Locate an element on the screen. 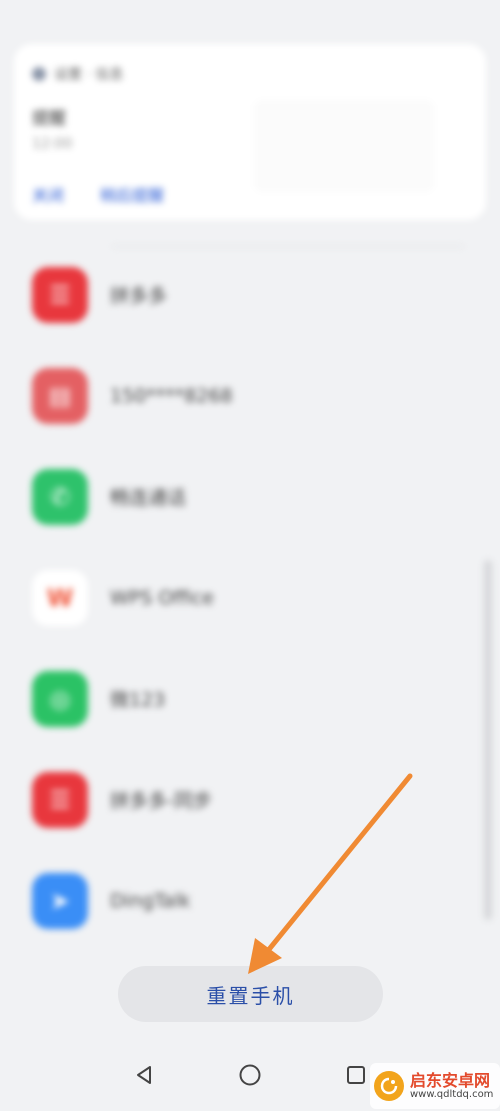  scrollbar is located at coordinates (488, 740).